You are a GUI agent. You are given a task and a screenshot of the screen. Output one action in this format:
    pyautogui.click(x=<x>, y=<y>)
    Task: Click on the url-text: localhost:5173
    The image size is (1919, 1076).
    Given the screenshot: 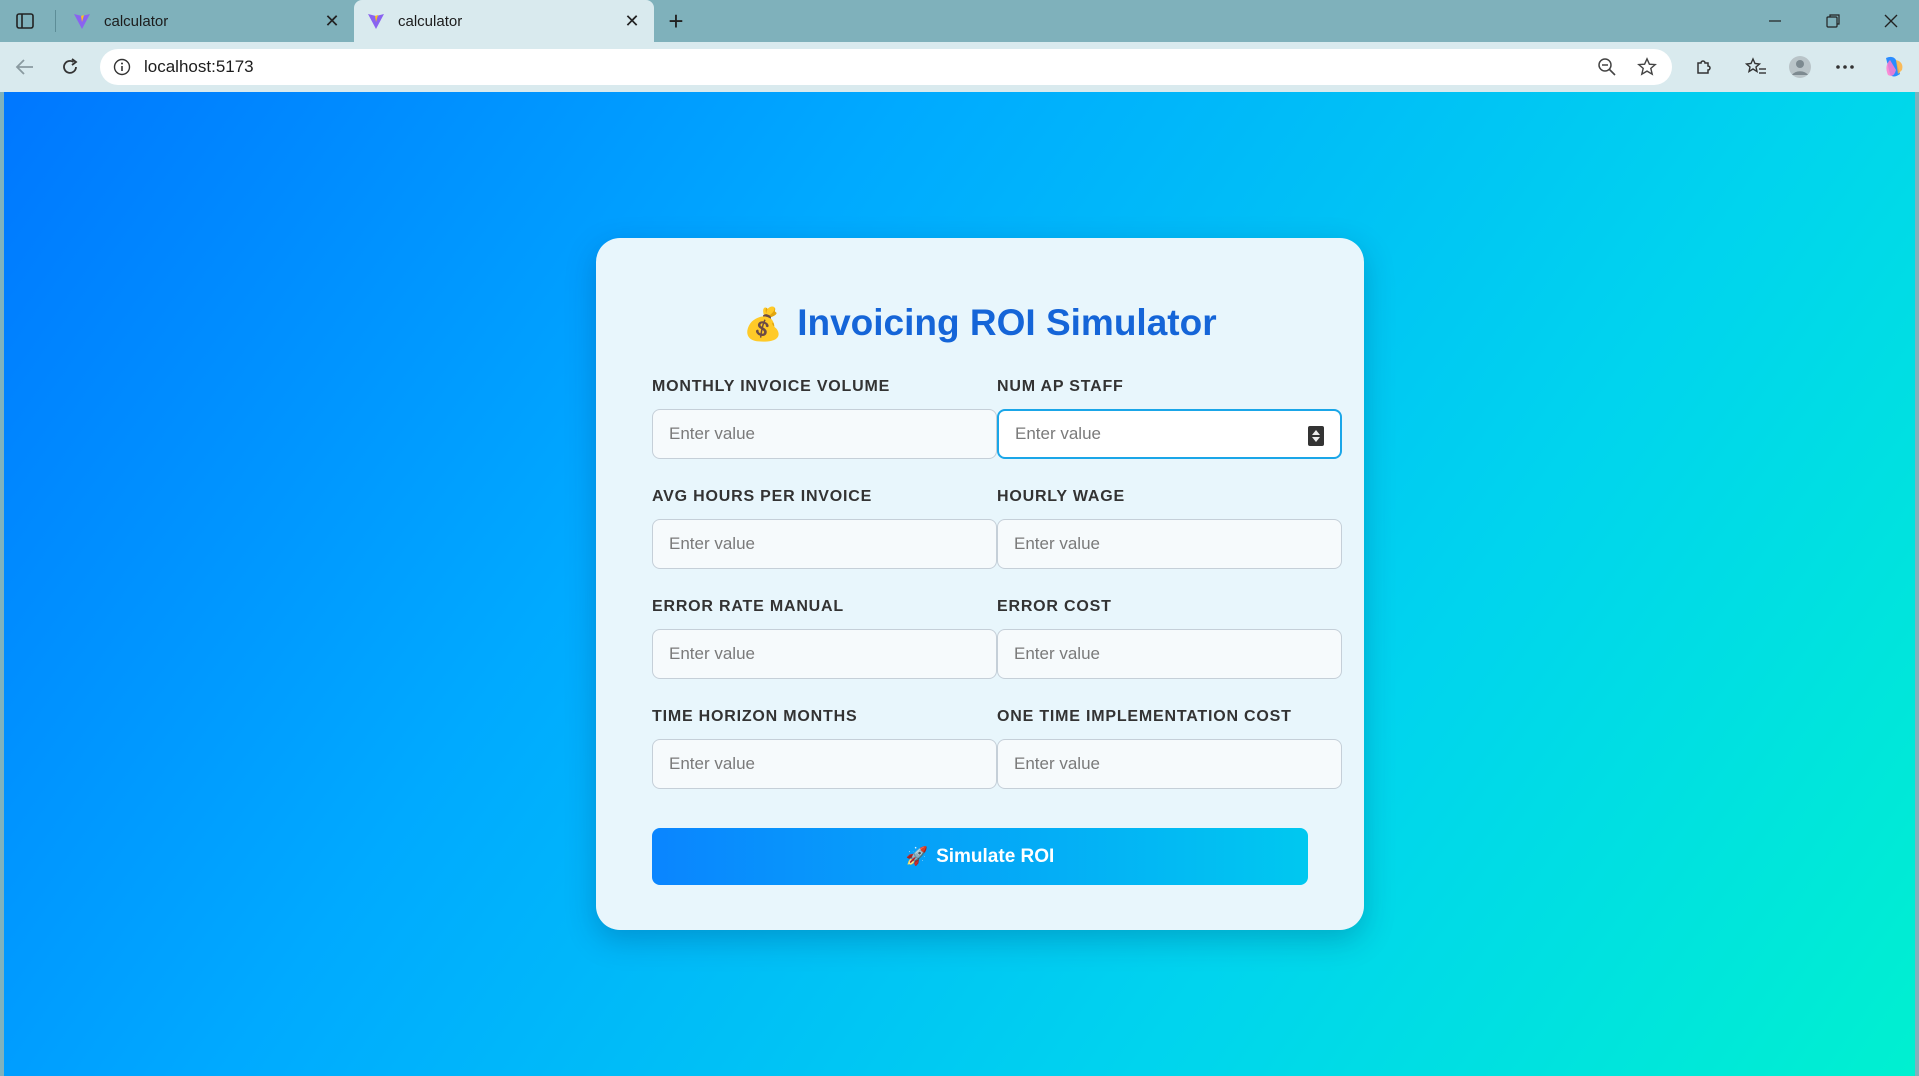 What is the action you would take?
    pyautogui.click(x=199, y=66)
    